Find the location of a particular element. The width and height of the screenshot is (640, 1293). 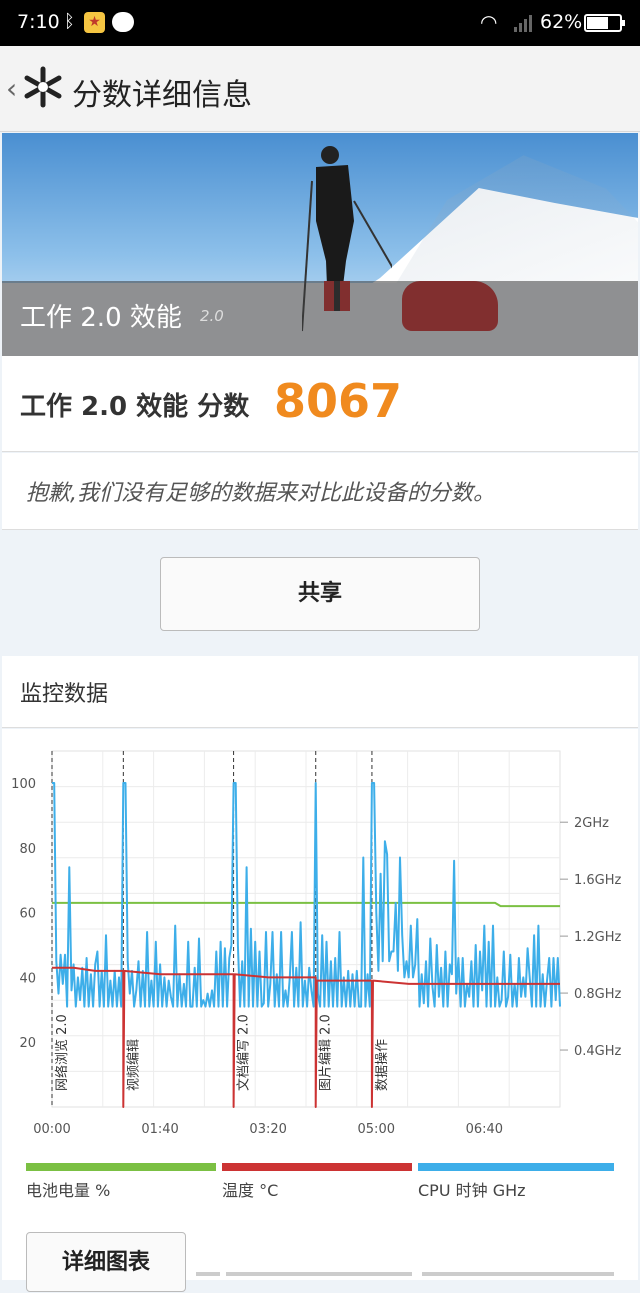

x-tick-label: 00:00 is located at coordinates (51, 1129).